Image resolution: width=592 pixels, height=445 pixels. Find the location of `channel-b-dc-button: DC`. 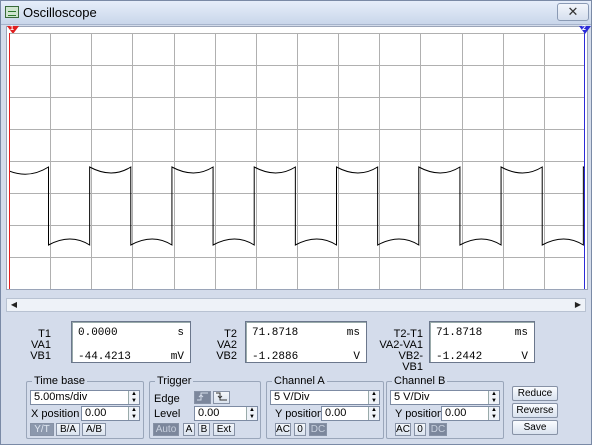

channel-b-dc-button: DC is located at coordinates (438, 429).